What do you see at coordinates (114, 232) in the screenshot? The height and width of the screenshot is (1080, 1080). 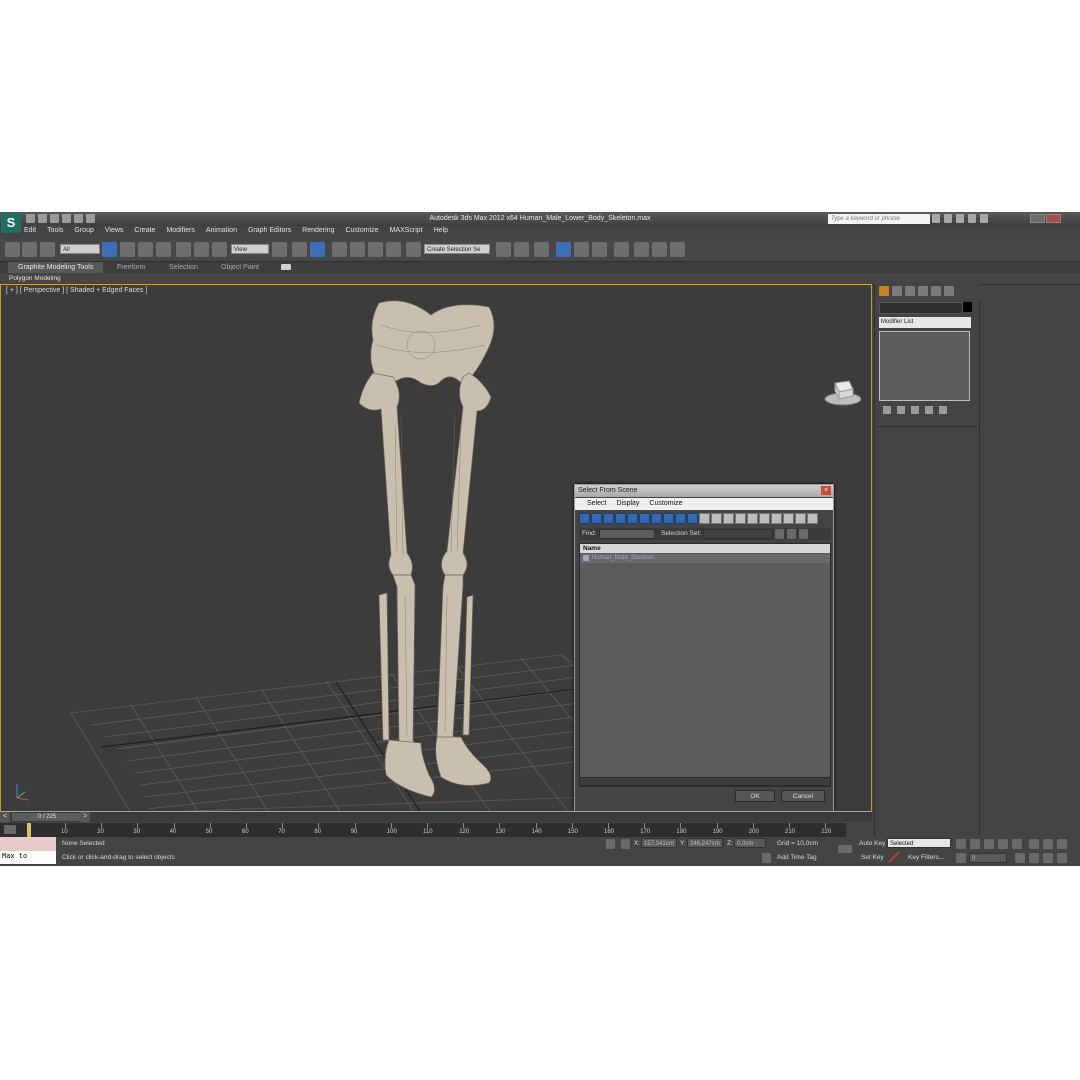 I see `menu-views: Views` at bounding box center [114, 232].